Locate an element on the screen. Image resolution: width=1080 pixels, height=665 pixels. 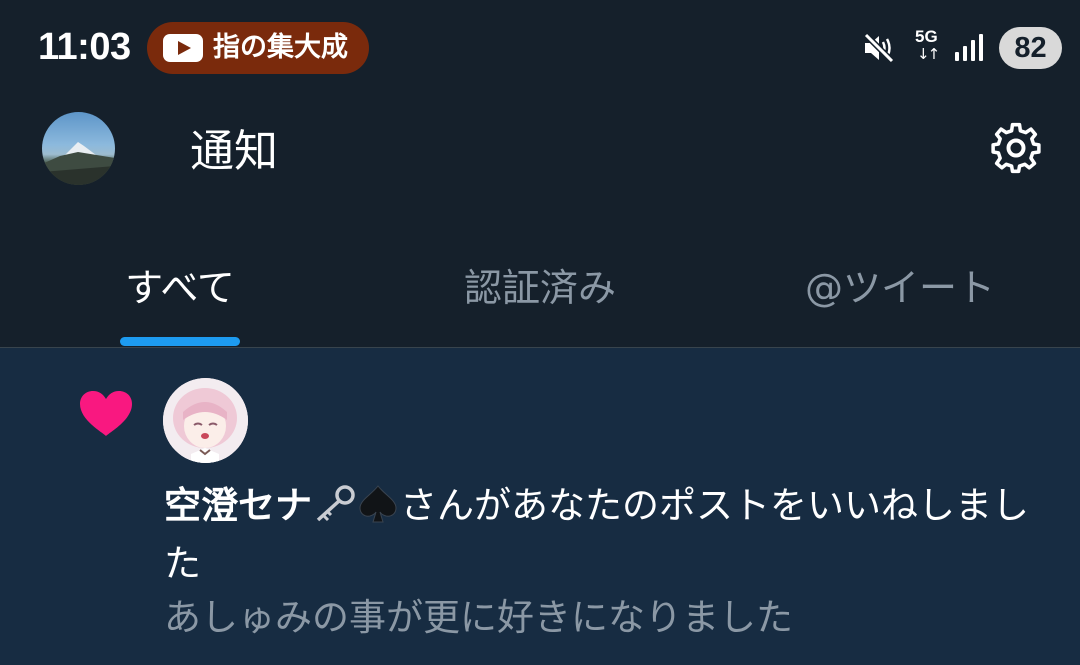
profile-avatar is located at coordinates (78, 148).